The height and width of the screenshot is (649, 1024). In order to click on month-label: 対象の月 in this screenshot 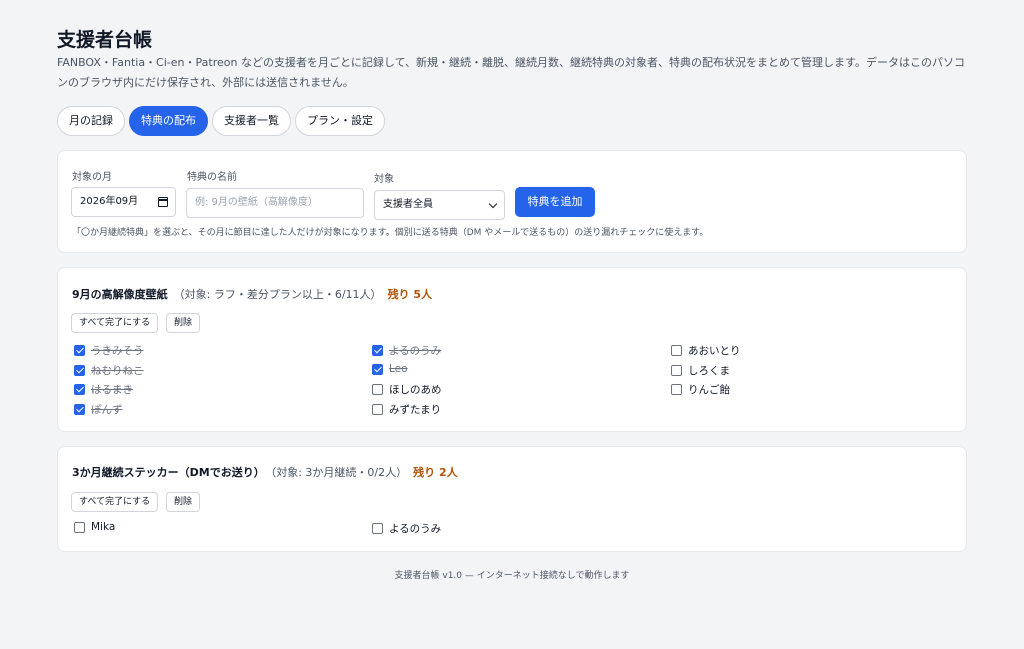, I will do `click(92, 177)`.